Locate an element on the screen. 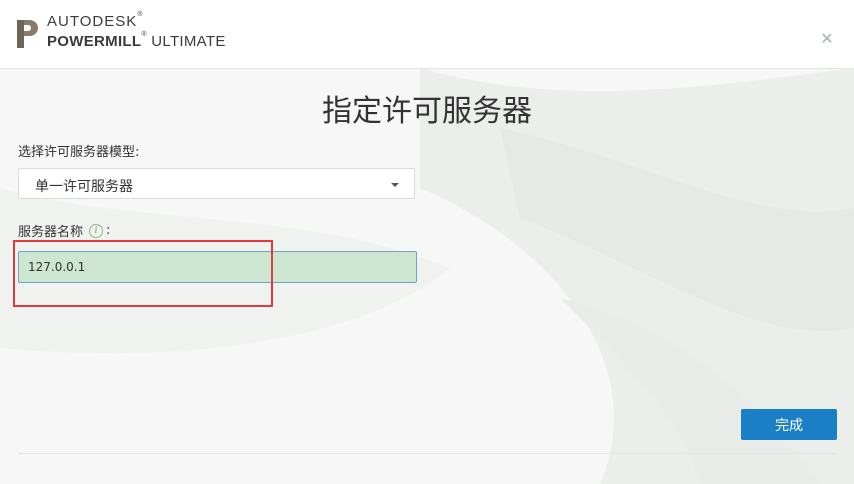  brand-product-edition: ULTIMATE is located at coordinates (186, 41).